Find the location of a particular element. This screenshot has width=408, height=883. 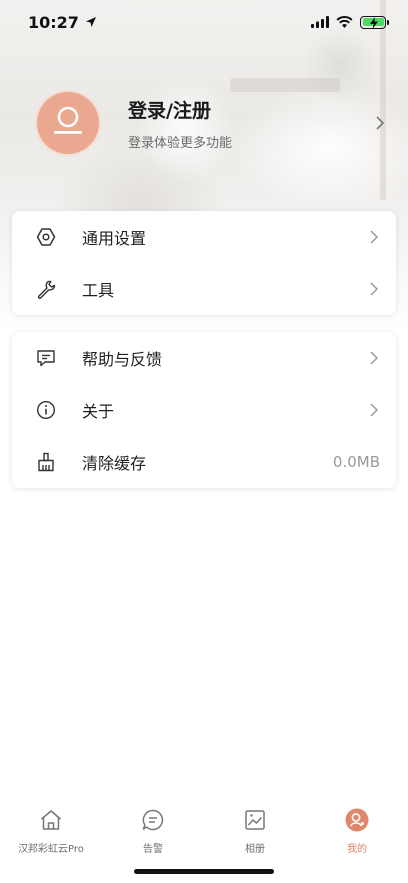

menu-item-label: 工具 is located at coordinates (98, 290).